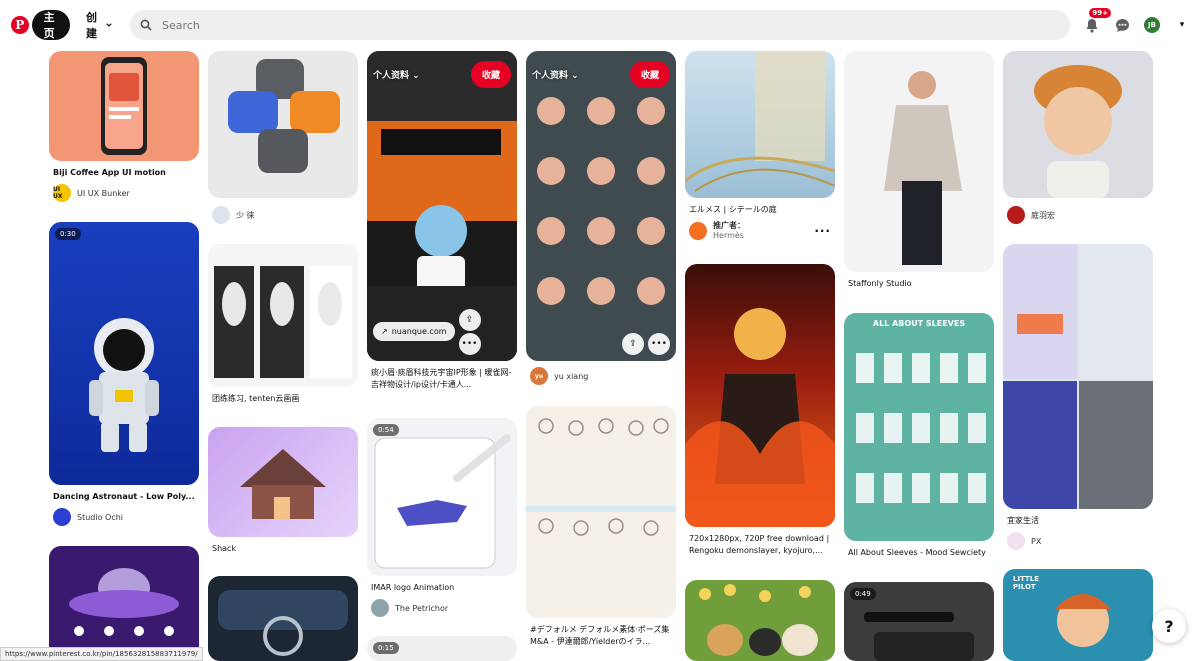 The height and width of the screenshot is (661, 1200). I want to click on pin-image: 0:30, so click(124, 353).